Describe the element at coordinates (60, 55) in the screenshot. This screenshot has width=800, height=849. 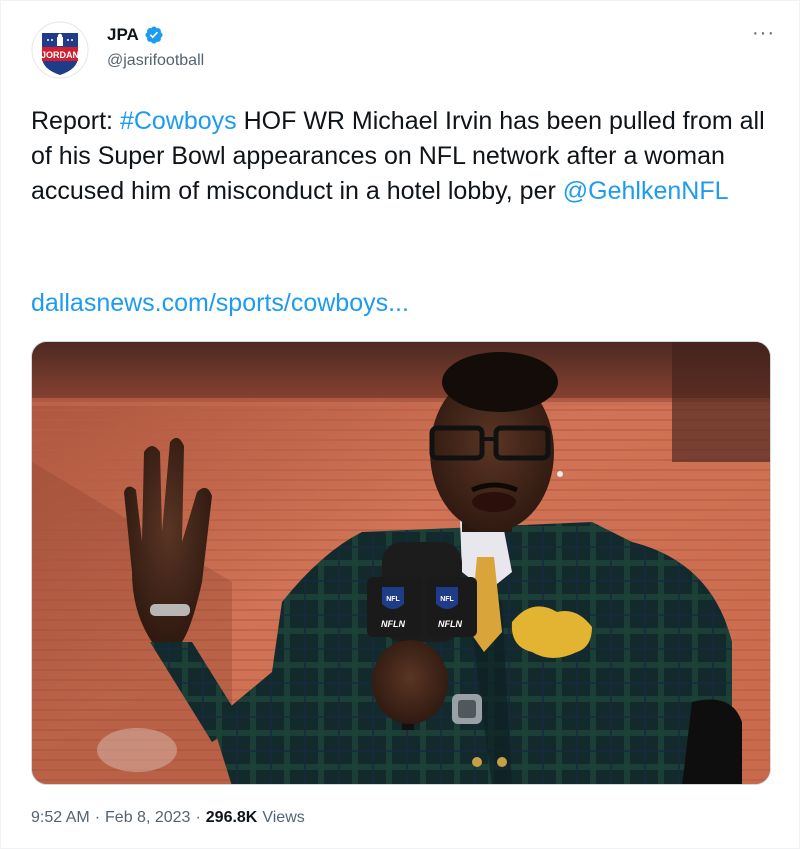
I see `avatar-text: JORDAN` at that location.